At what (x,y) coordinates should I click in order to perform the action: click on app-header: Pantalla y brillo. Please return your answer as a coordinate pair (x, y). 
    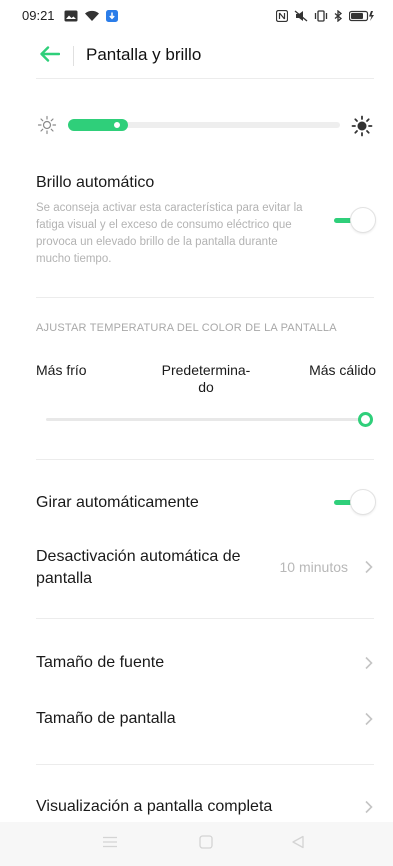
    Looking at the image, I should click on (196, 56).